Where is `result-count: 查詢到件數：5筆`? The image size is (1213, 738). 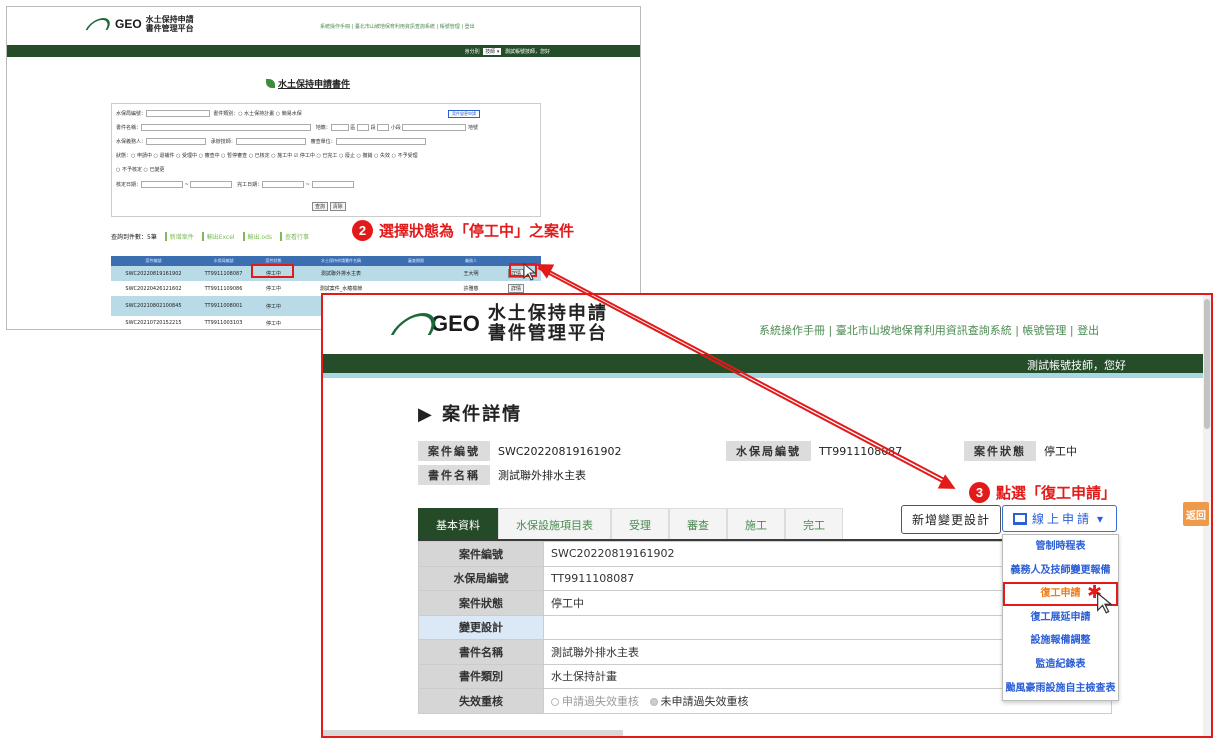 result-count: 查詢到件數：5筆 is located at coordinates (134, 237).